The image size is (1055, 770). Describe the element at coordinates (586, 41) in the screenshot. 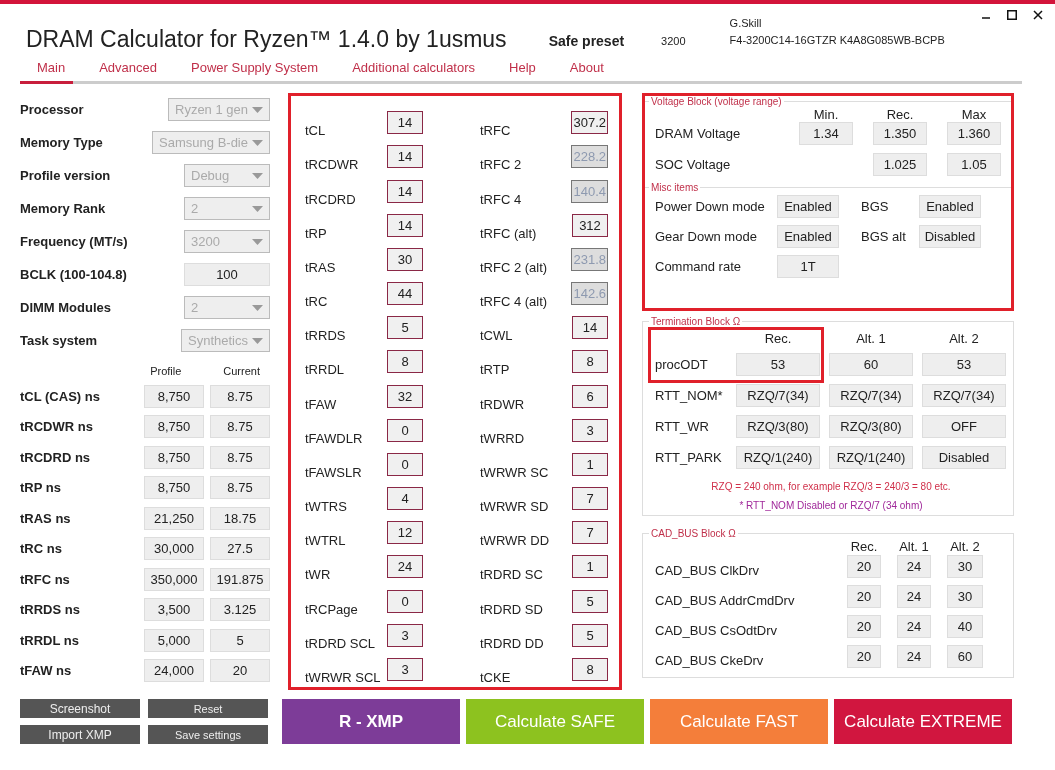

I see `preset-label: Safe preset` at that location.